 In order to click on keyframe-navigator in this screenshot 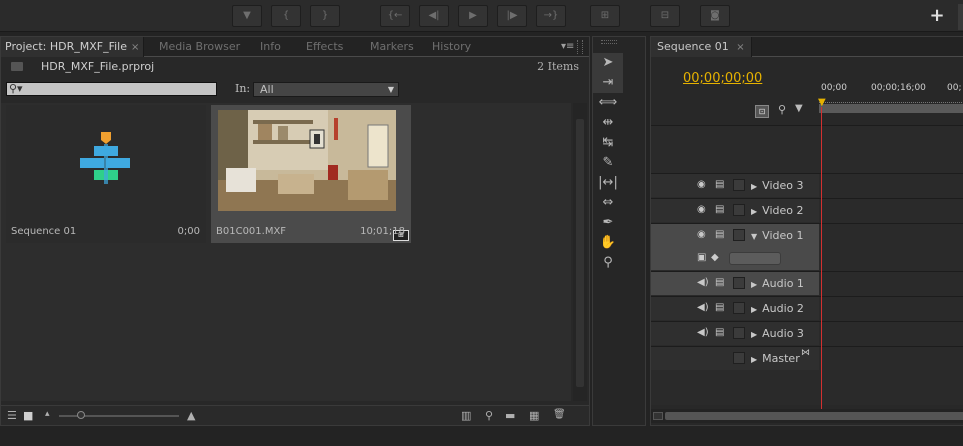, I will do `click(755, 258)`.